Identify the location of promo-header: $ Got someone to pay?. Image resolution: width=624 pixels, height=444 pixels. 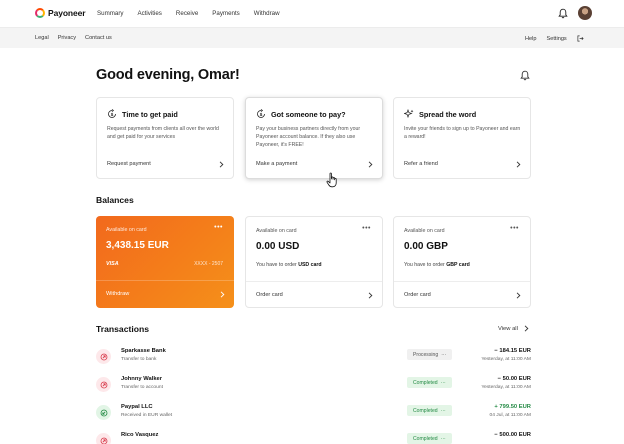
(301, 114).